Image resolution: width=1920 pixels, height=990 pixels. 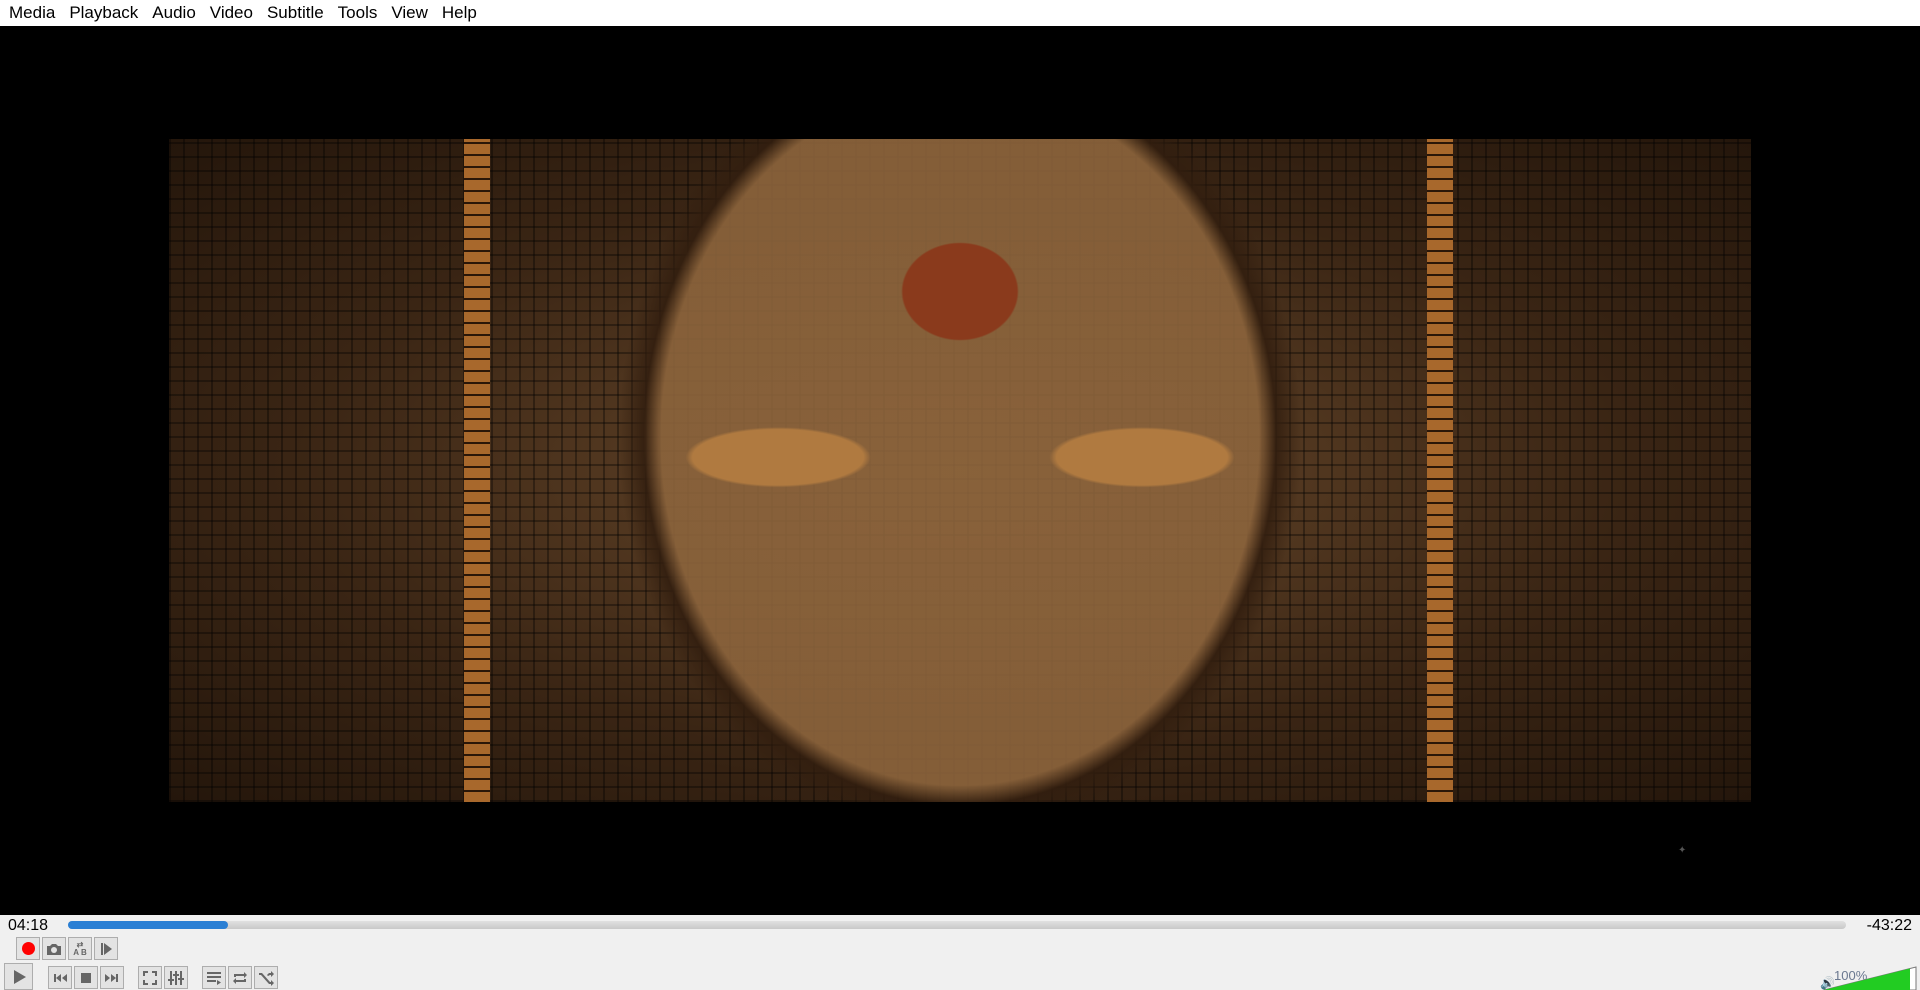 I want to click on menu-video: Video, so click(x=231, y=13).